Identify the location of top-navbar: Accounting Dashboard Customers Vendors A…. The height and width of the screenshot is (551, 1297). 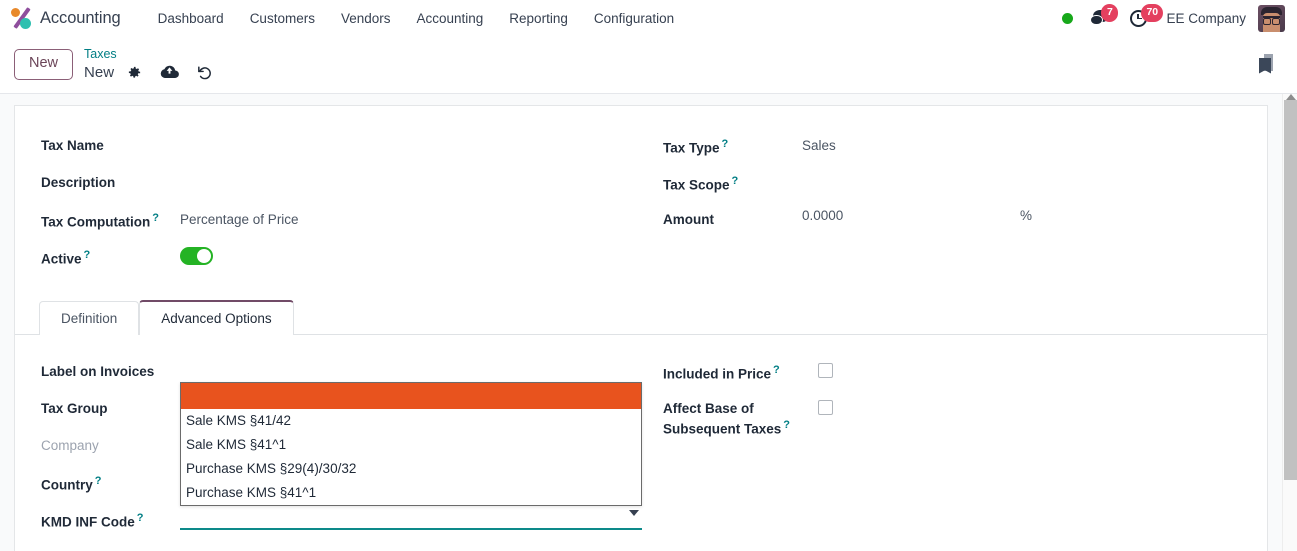
(648, 18).